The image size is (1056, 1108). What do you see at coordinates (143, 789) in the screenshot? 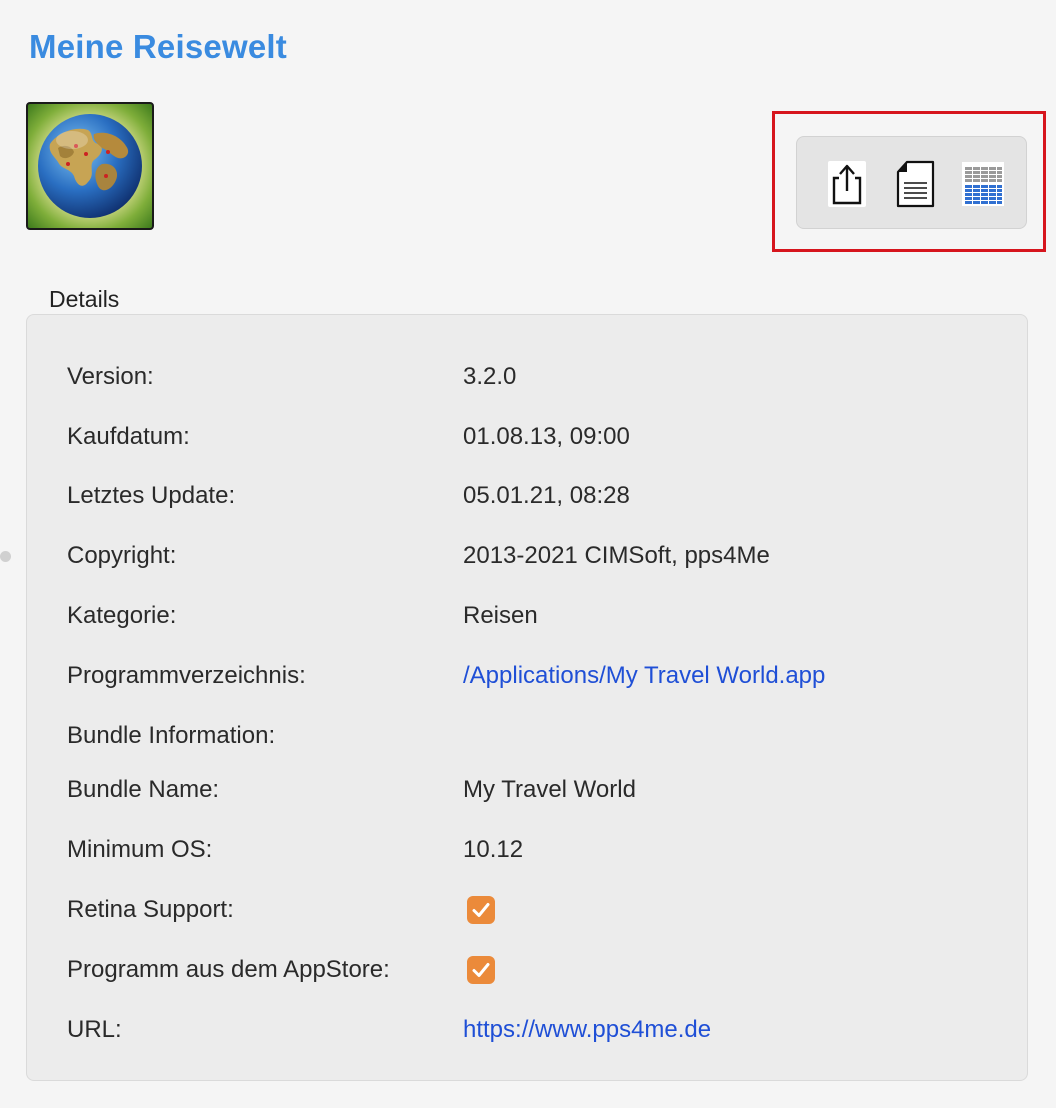
I see `detail-key: Bundle Name:` at bounding box center [143, 789].